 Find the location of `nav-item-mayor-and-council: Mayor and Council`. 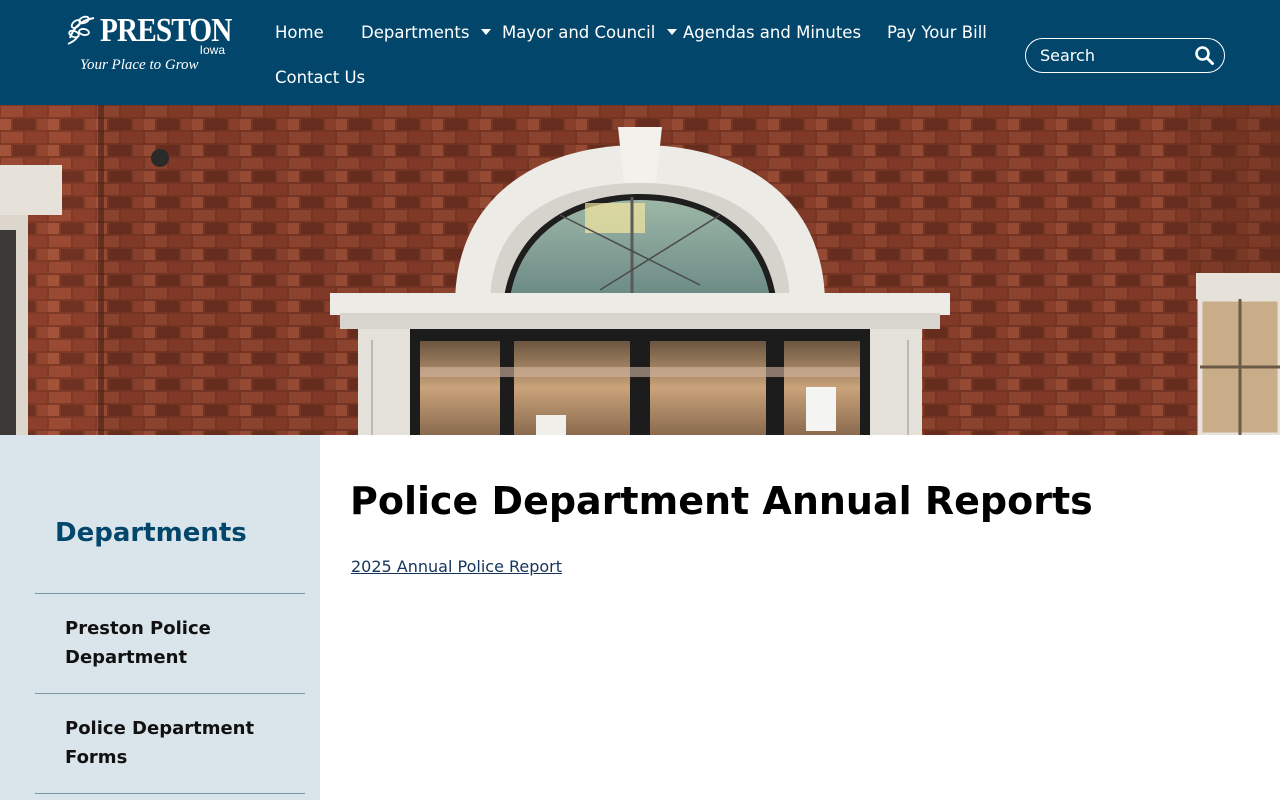

nav-item-mayor-and-council: Mayor and Council is located at coordinates (589, 32).